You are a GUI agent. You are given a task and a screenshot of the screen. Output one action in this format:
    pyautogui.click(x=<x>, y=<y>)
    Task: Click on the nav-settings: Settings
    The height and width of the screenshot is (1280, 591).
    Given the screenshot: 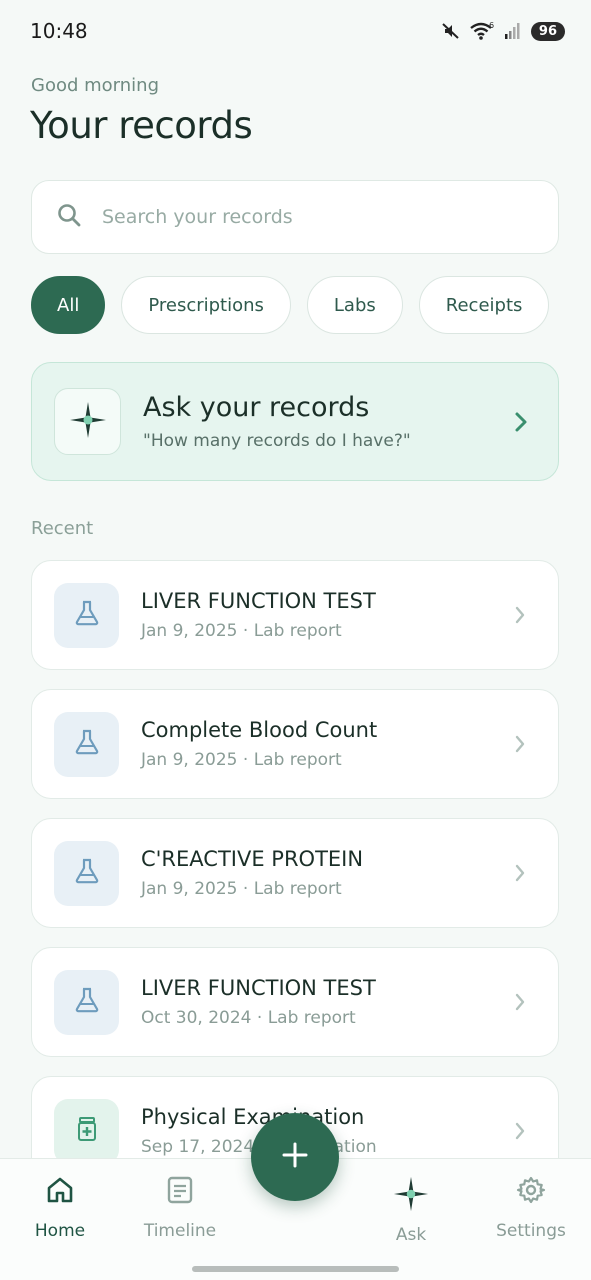 What is the action you would take?
    pyautogui.click(x=531, y=1208)
    